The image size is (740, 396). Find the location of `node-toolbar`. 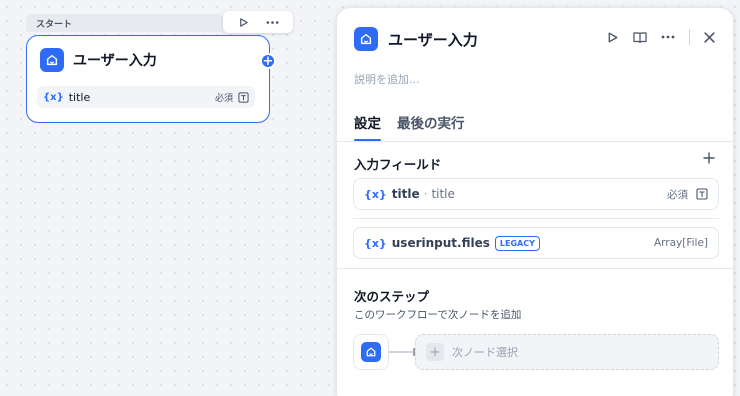

node-toolbar is located at coordinates (258, 22).